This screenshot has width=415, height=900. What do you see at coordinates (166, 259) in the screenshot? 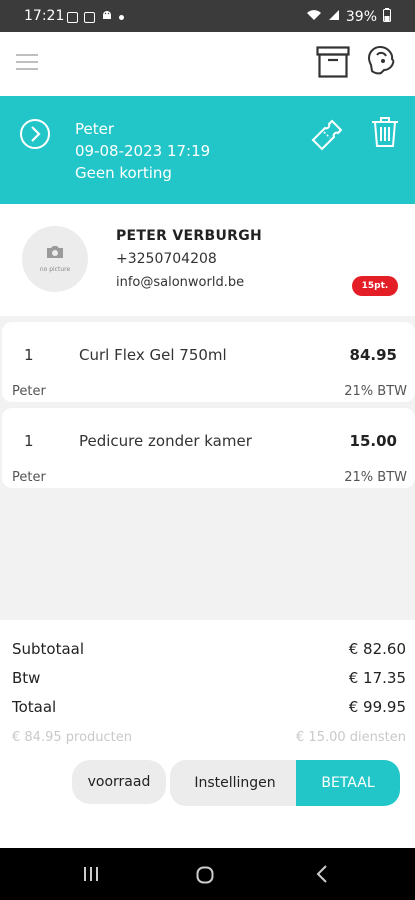
I see `customer-phone: +3250704208` at bounding box center [166, 259].